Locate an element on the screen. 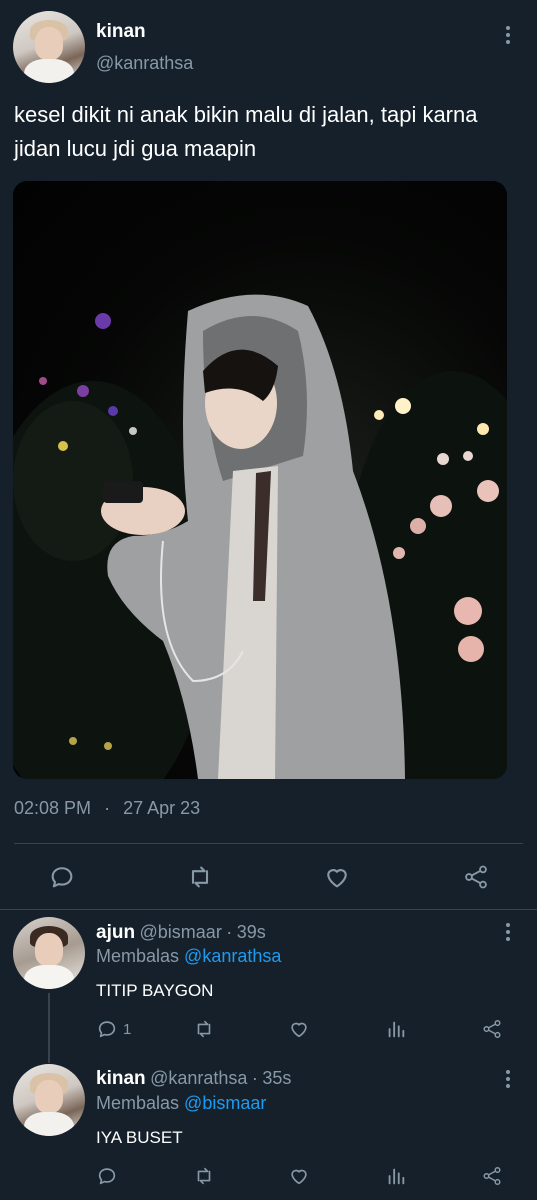  reply-reply-icon is located at coordinates (107, 1176).